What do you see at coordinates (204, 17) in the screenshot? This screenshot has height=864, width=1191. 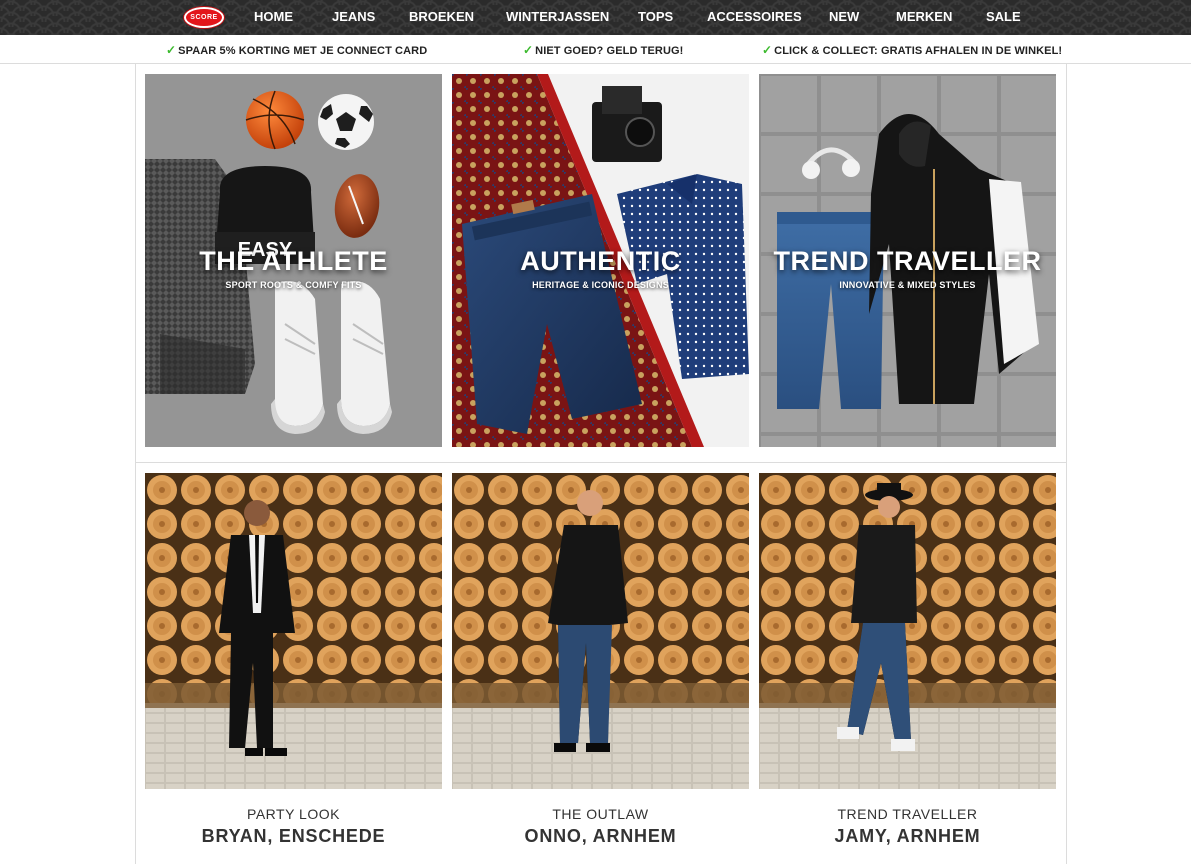 I see `score-logo: SCORE` at bounding box center [204, 17].